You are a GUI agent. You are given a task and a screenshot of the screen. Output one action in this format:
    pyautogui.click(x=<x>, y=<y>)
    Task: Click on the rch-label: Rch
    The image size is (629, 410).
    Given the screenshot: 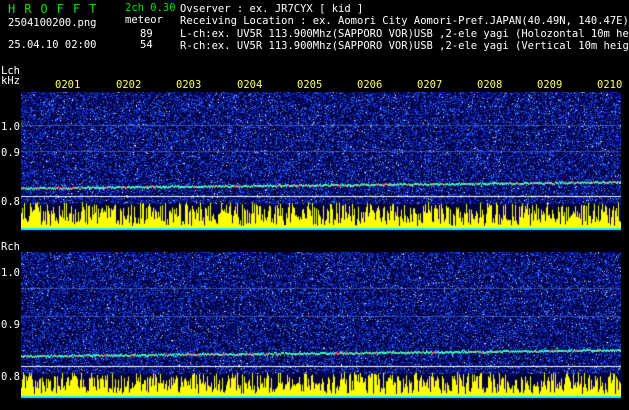 What is the action you would take?
    pyautogui.click(x=10, y=247)
    